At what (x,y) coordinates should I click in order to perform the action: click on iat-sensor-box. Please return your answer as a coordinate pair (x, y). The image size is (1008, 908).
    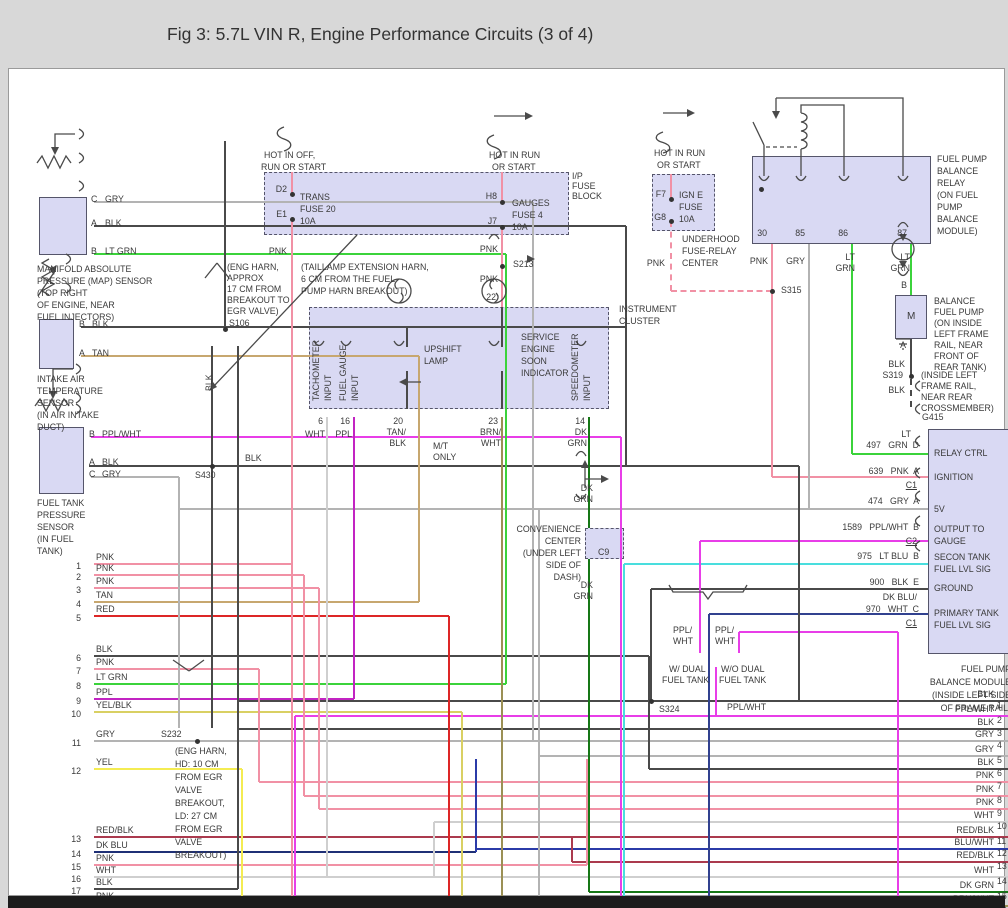
    Looking at the image, I should click on (56, 344).